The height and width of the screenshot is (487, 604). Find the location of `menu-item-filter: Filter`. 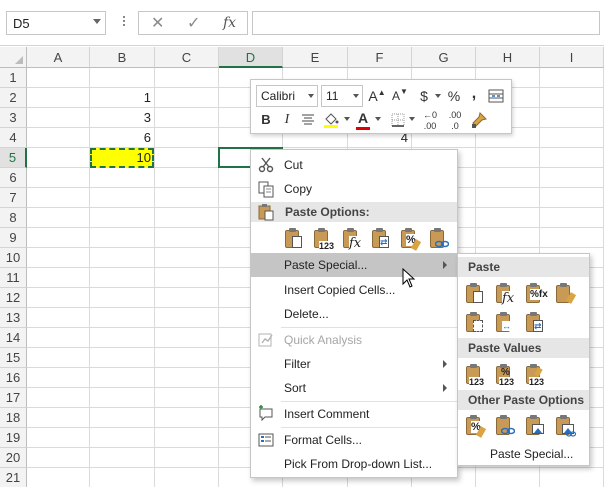

menu-item-filter: Filter is located at coordinates (354, 364).